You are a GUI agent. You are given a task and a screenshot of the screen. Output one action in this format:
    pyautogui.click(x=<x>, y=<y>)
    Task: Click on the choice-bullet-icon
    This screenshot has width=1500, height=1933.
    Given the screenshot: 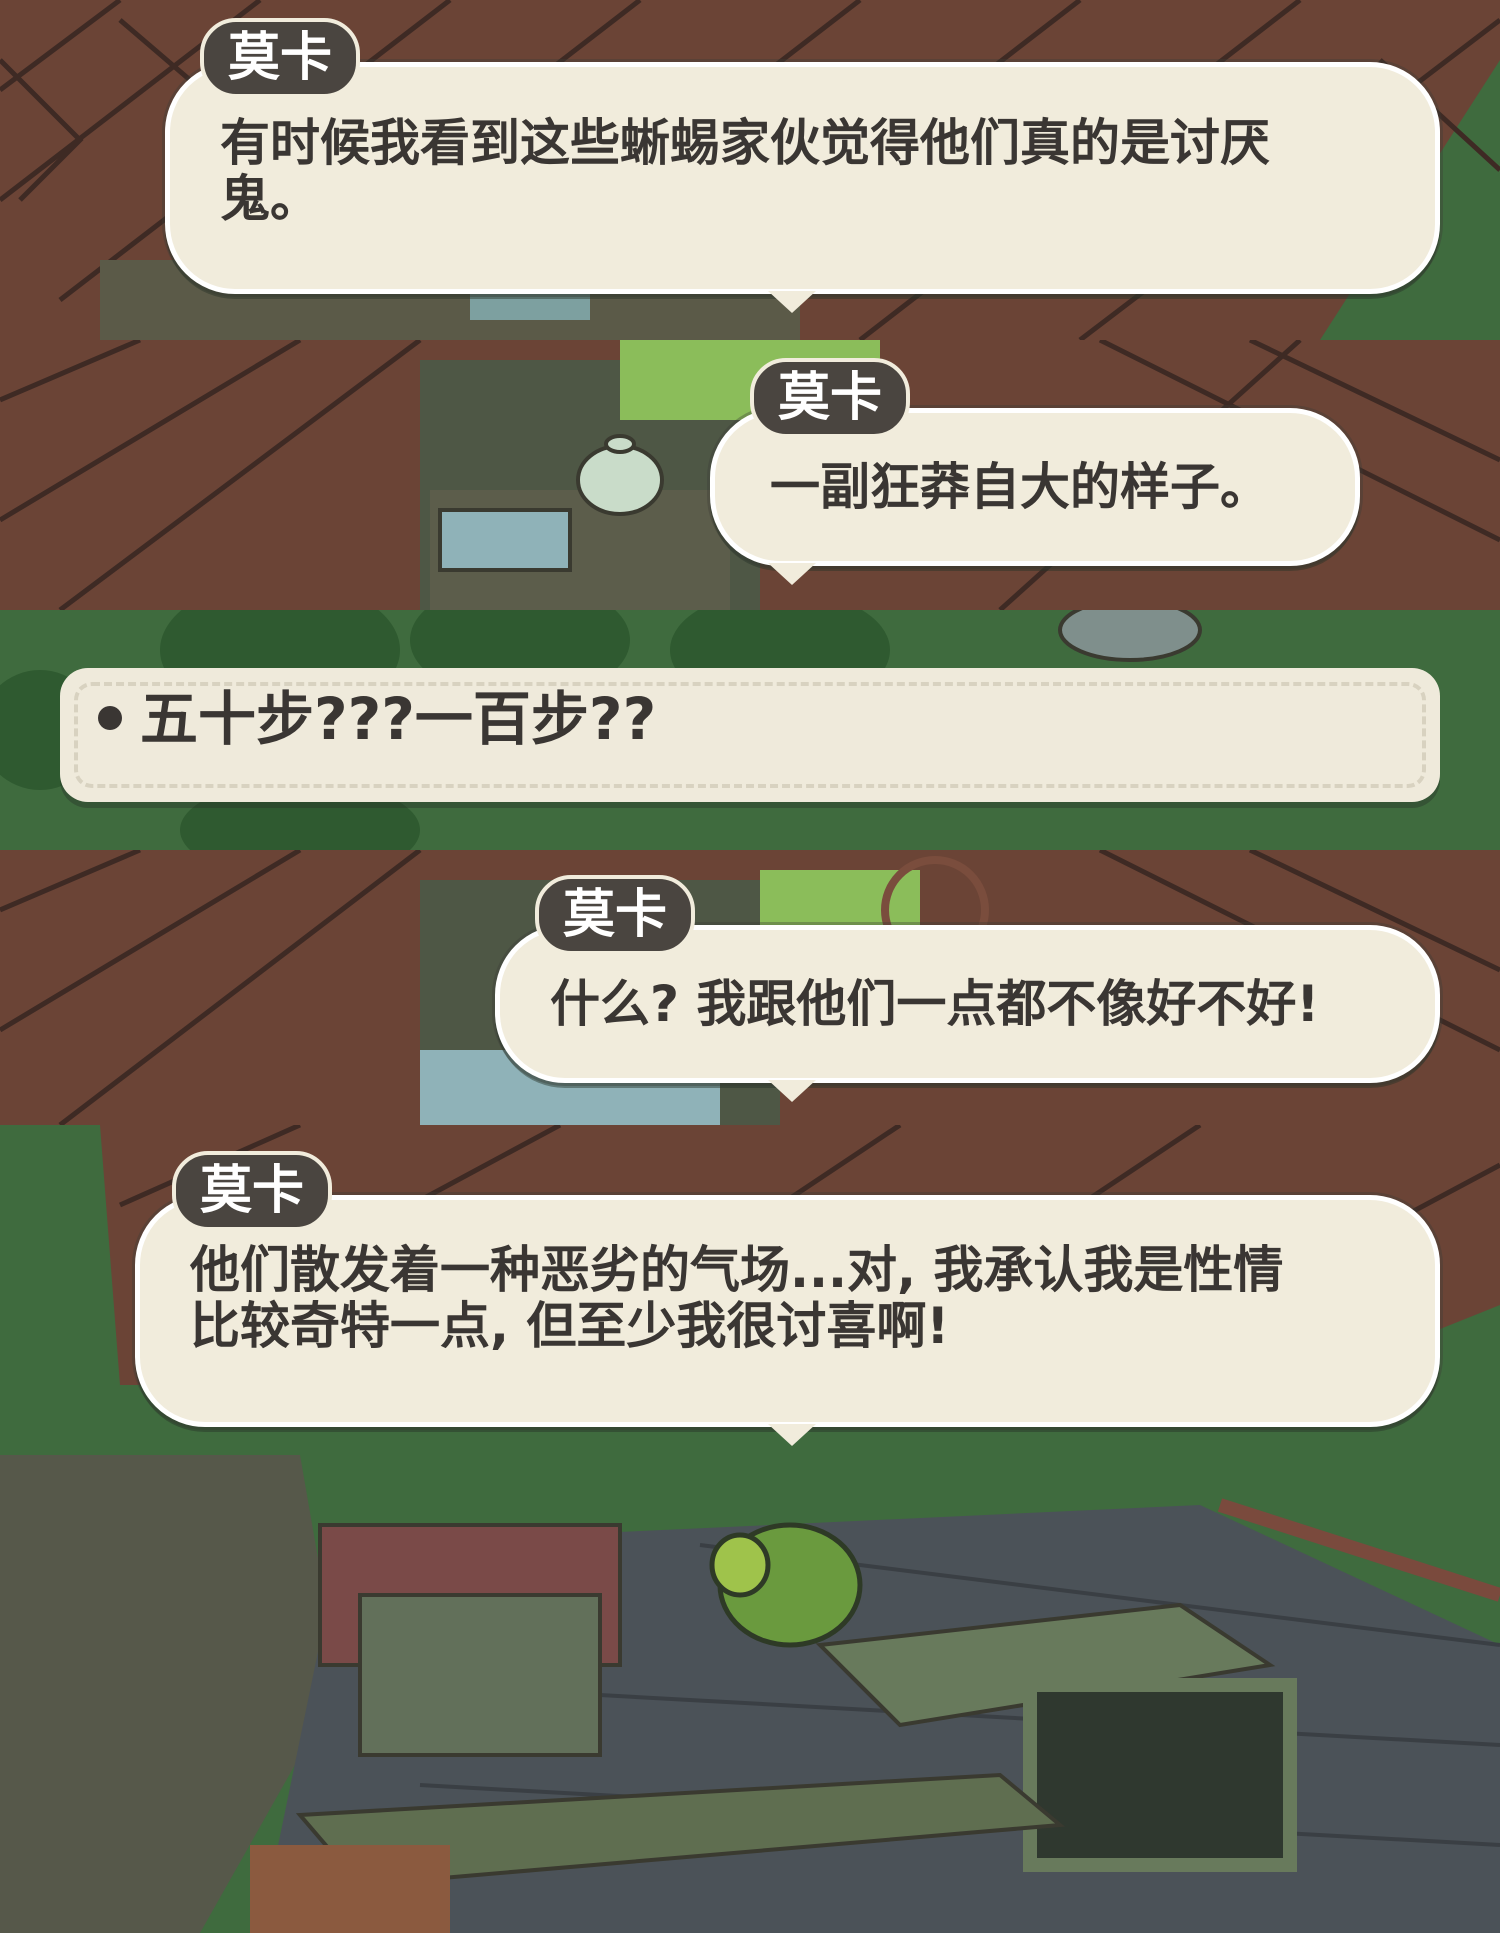 What is the action you would take?
    pyautogui.click(x=110, y=718)
    